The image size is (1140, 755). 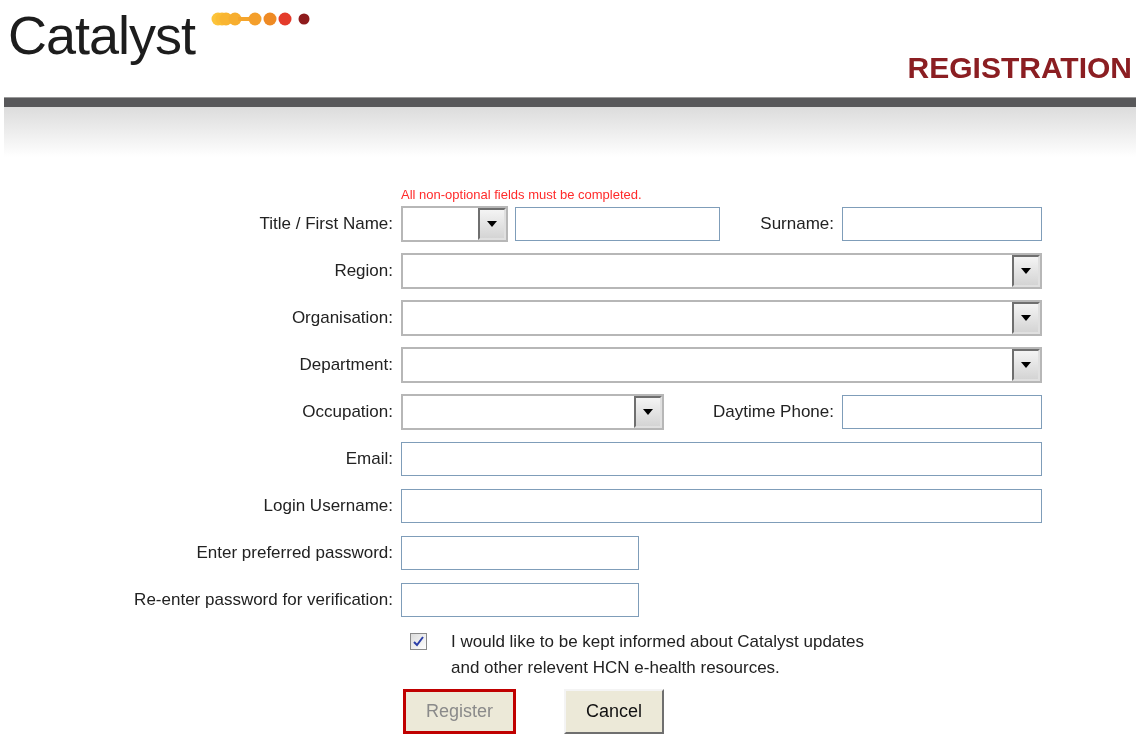 I want to click on field-label: Surname:, so click(x=797, y=223).